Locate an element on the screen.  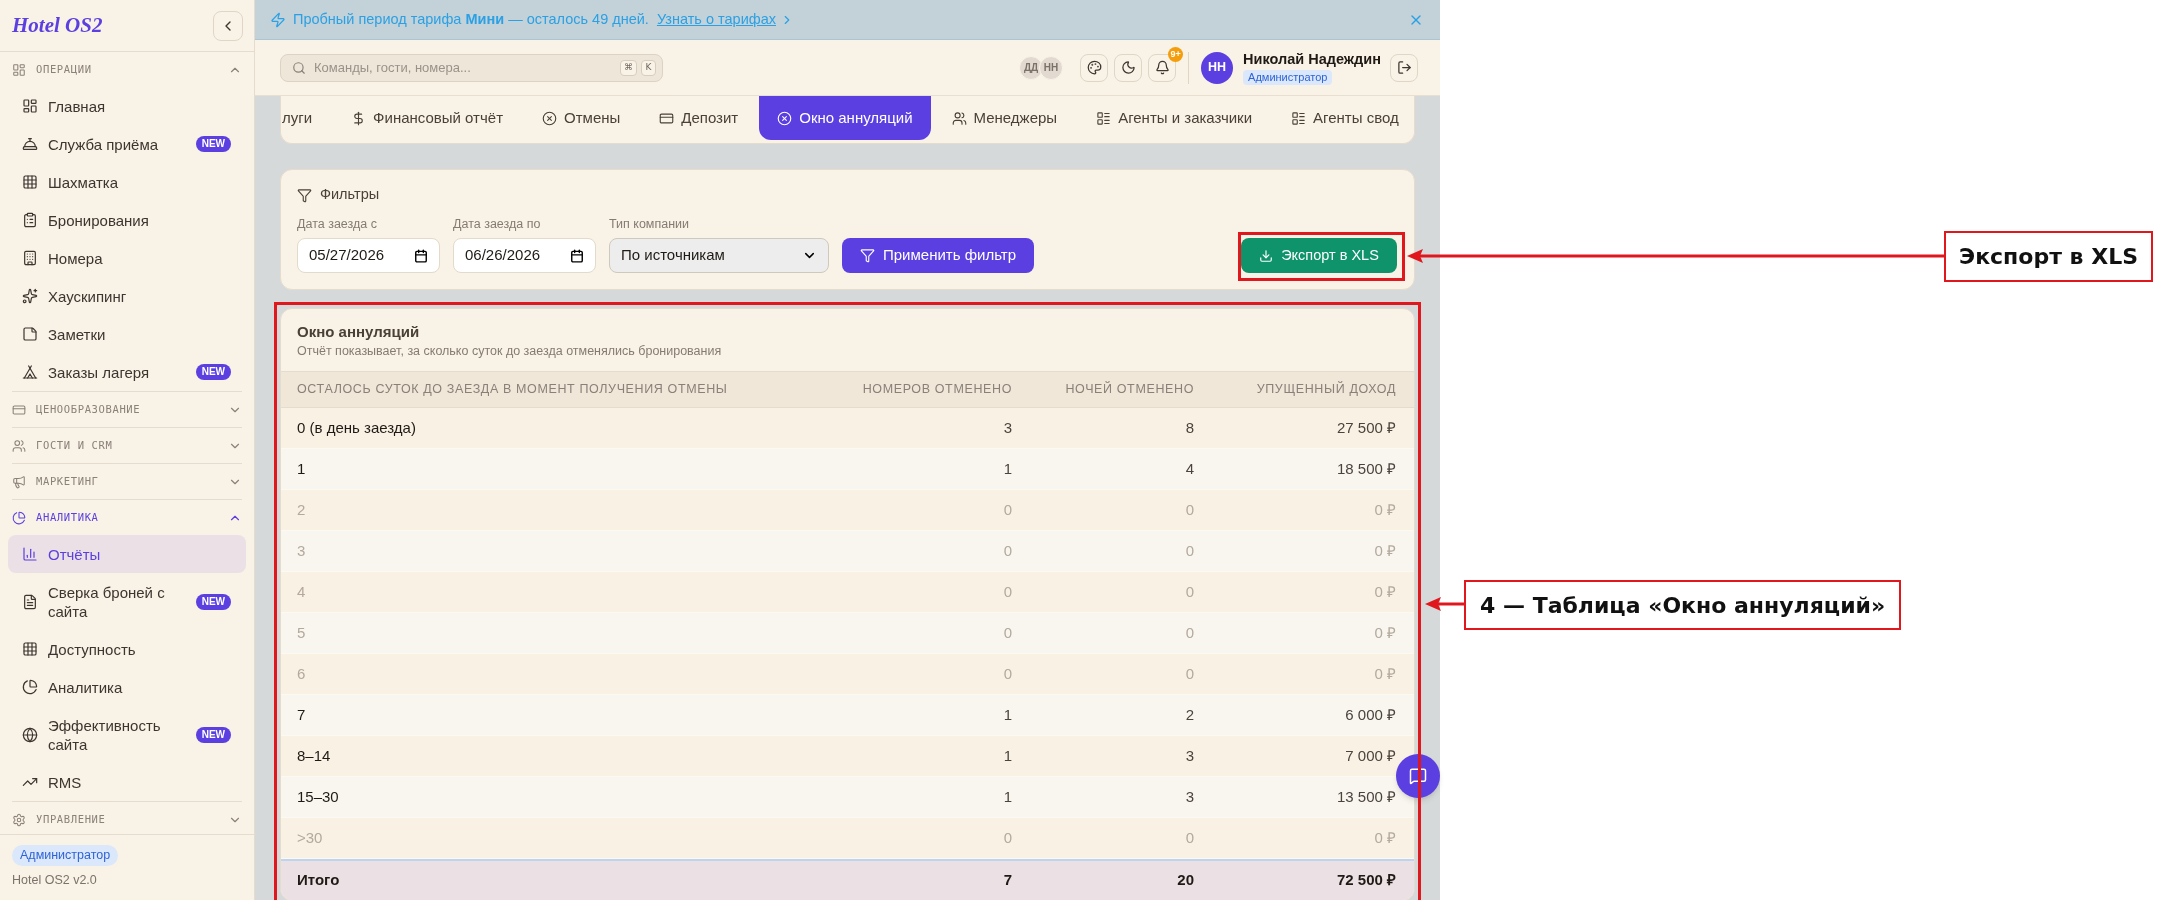
notification-badge: 9+ is located at coordinates (1176, 54).